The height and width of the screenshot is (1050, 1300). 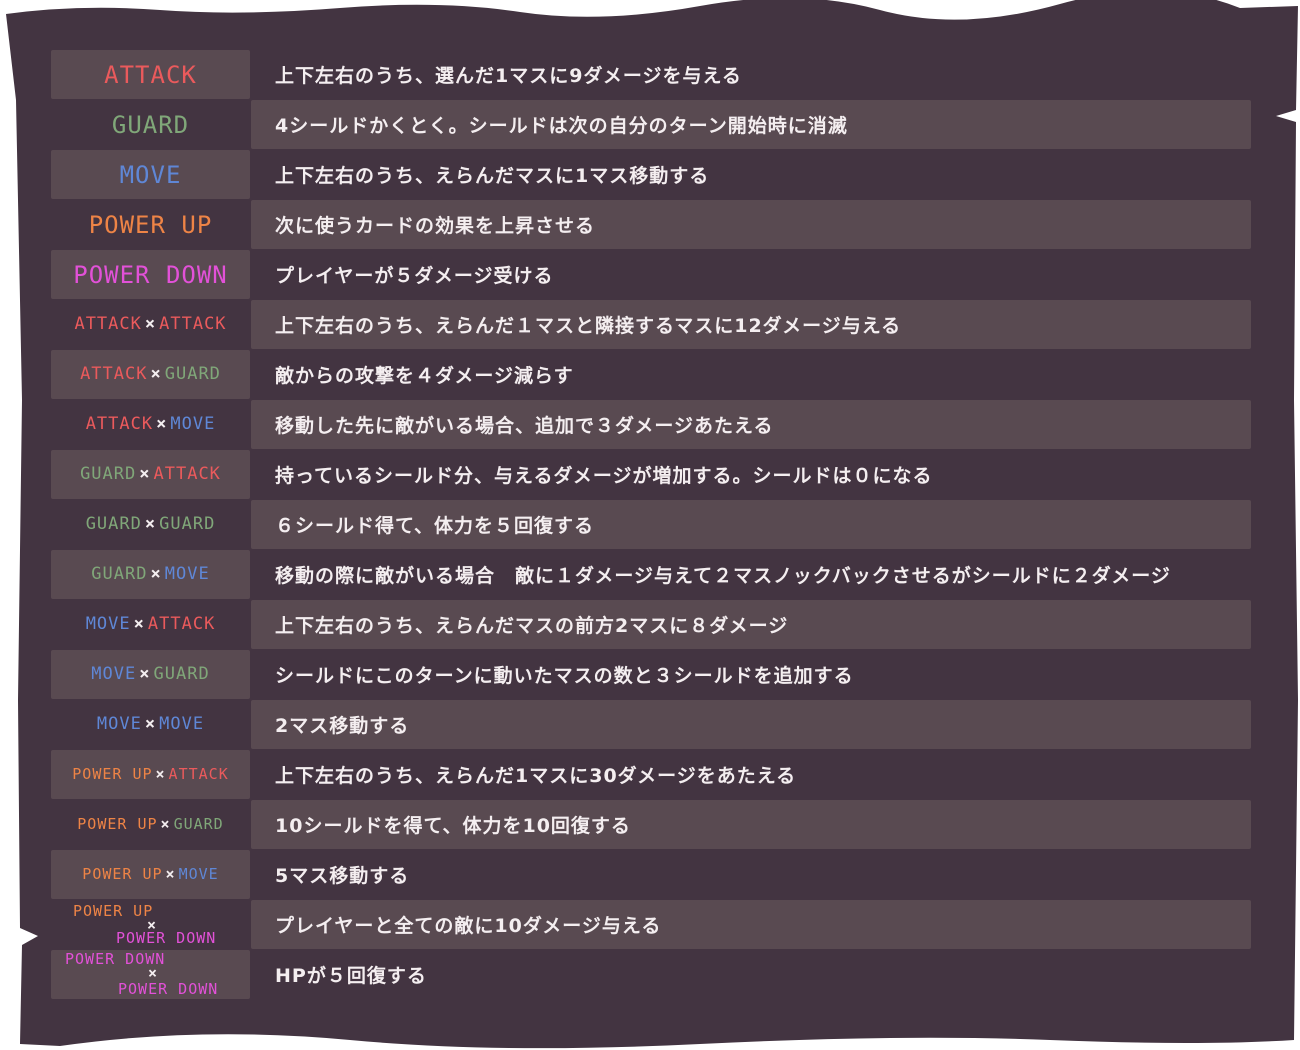 I want to click on table-row: GUARD 4シールドかくとく。シールドは次の自分のターン開始時に消滅, so click(x=651, y=125).